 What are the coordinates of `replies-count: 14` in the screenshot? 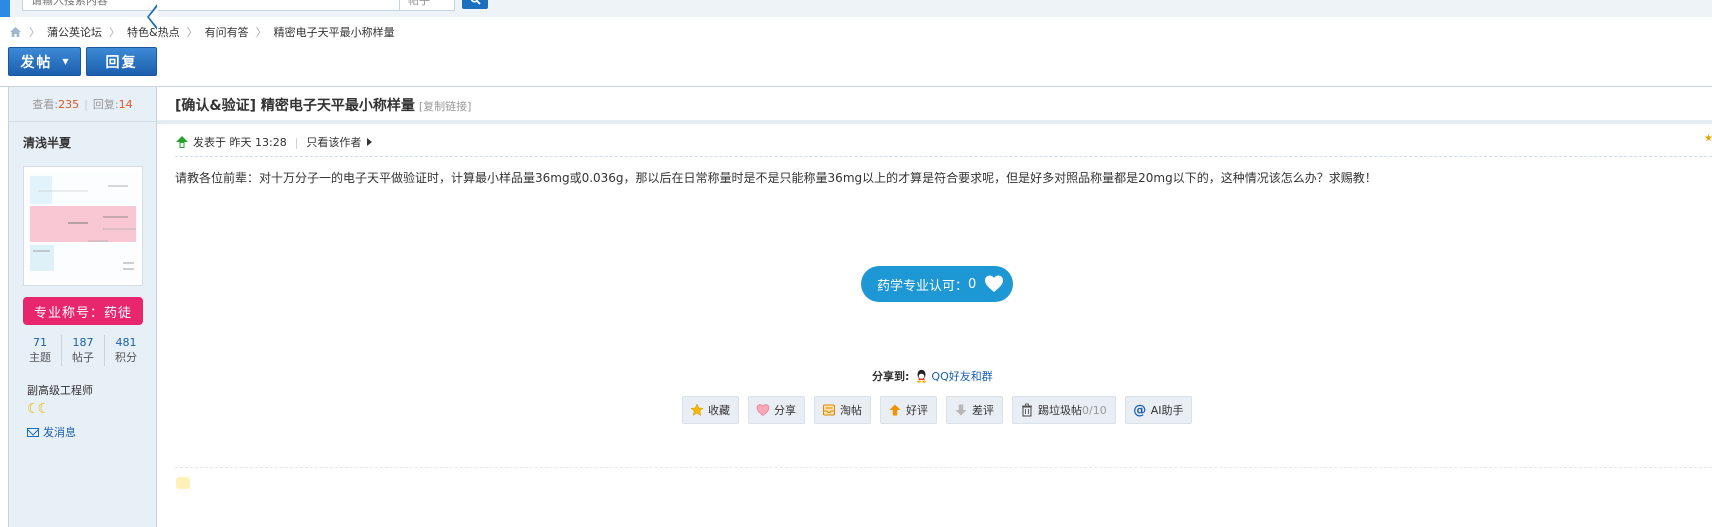 It's located at (125, 104).